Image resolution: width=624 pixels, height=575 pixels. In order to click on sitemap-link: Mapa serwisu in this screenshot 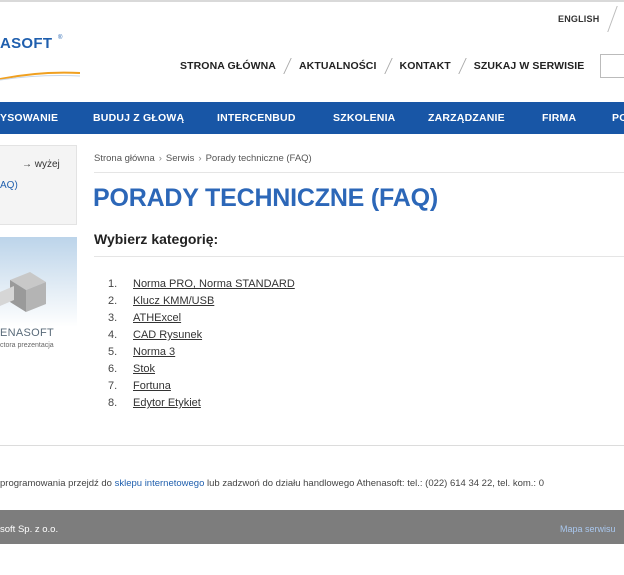, I will do `click(588, 529)`.